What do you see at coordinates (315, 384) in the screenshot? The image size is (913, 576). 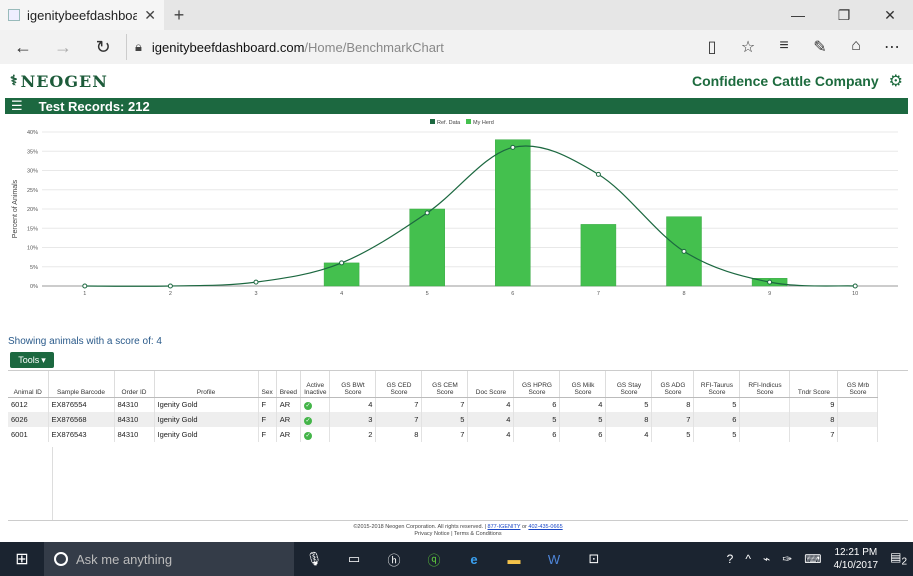 I see `column-header: Active Inactive` at bounding box center [315, 384].